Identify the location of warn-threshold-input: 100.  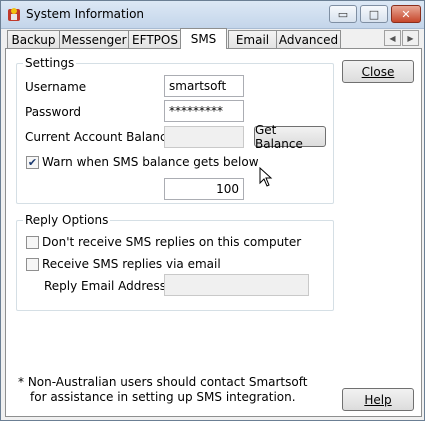
(204, 189).